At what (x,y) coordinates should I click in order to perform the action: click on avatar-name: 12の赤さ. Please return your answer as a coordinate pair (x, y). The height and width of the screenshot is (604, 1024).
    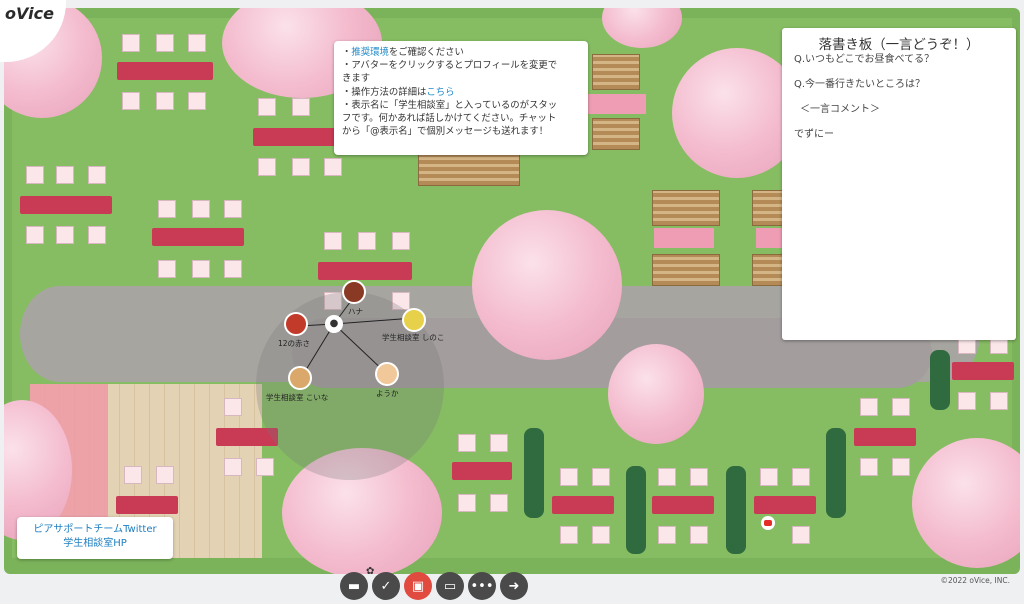
    Looking at the image, I should click on (294, 343).